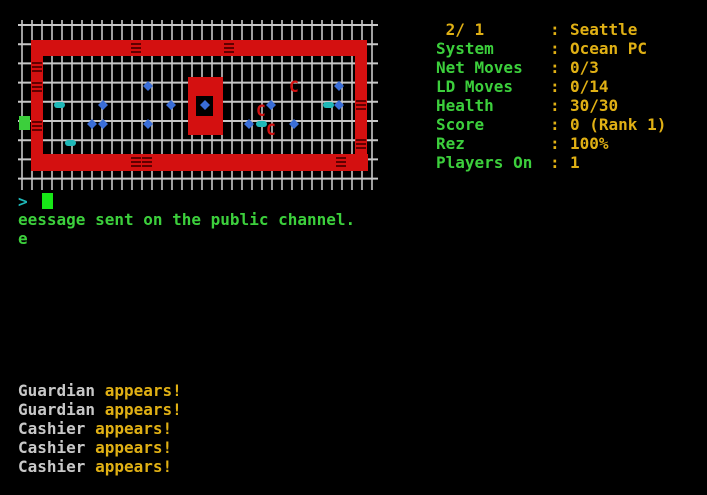 This screenshot has height=495, width=707. Describe the element at coordinates (187, 219) in the screenshot. I see `message-line-1: eessage sent on the public channel.` at that location.